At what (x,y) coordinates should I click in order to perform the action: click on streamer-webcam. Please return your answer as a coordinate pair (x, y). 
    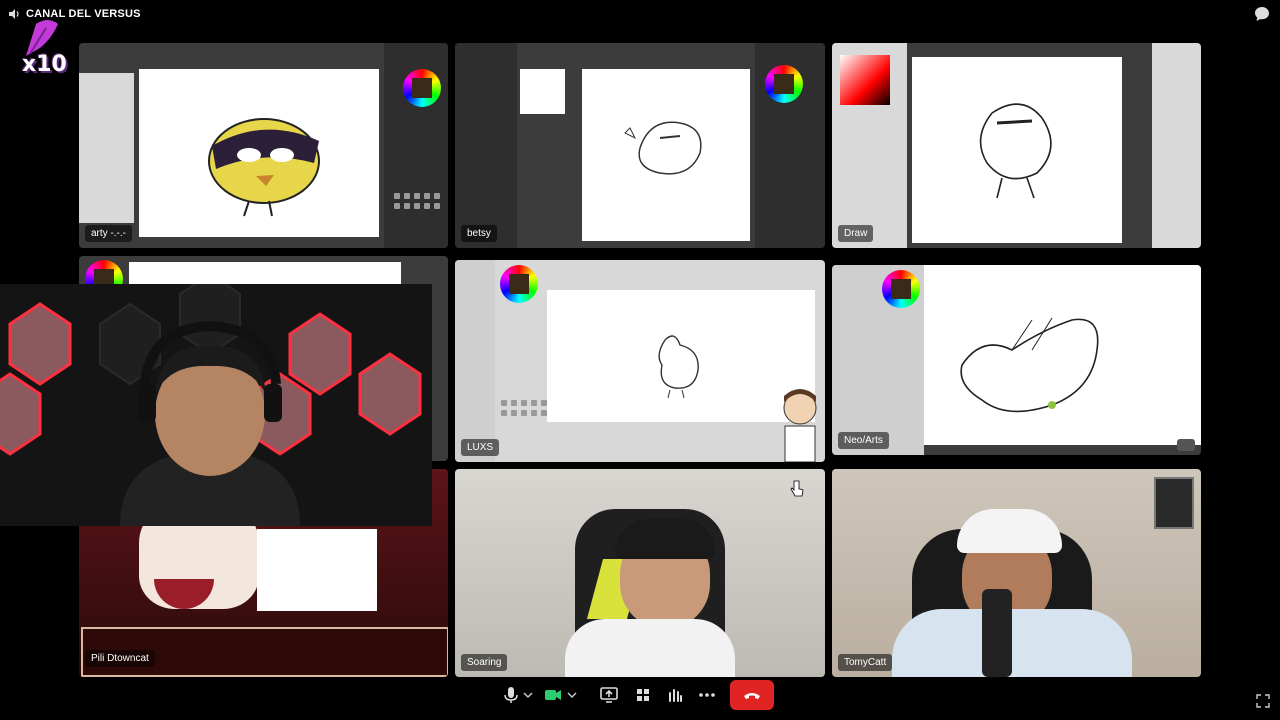
    Looking at the image, I should click on (216, 405).